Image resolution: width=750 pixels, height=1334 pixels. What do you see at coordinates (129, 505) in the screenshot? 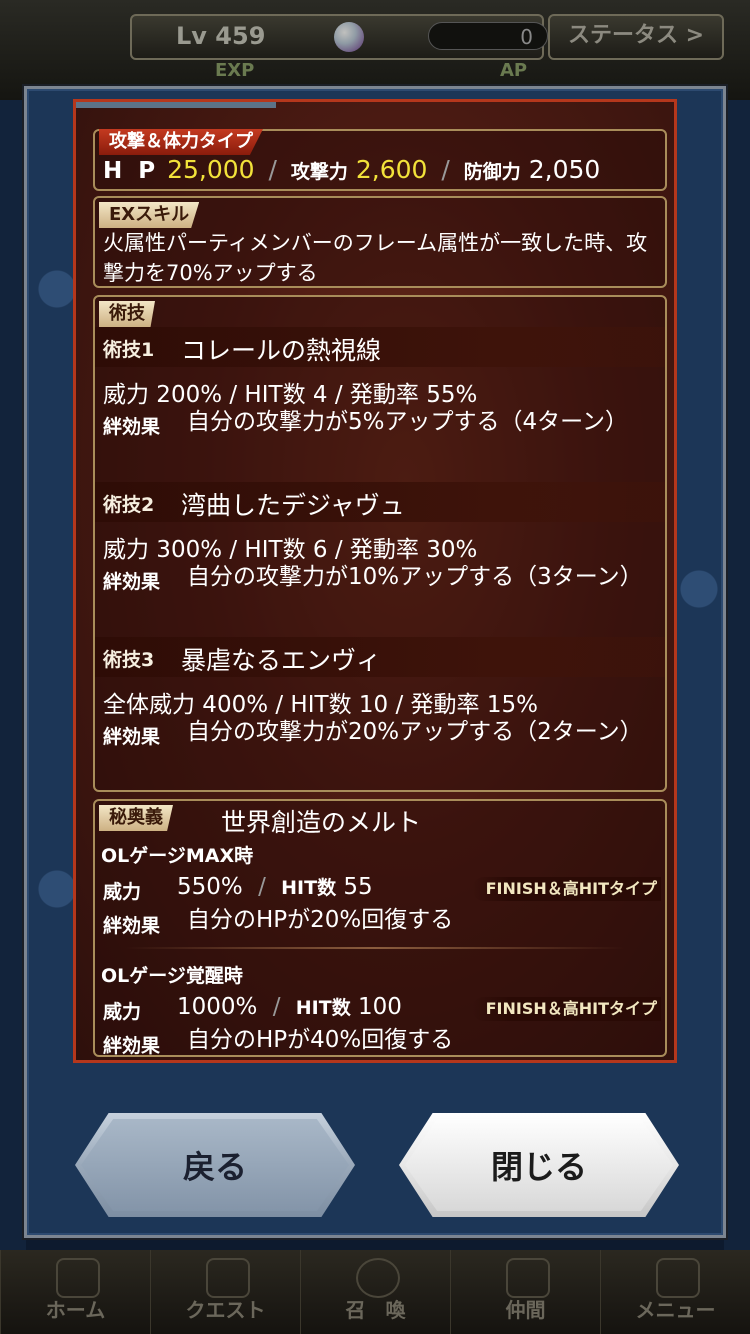
I see `art-2-num: 術技2` at bounding box center [129, 505].